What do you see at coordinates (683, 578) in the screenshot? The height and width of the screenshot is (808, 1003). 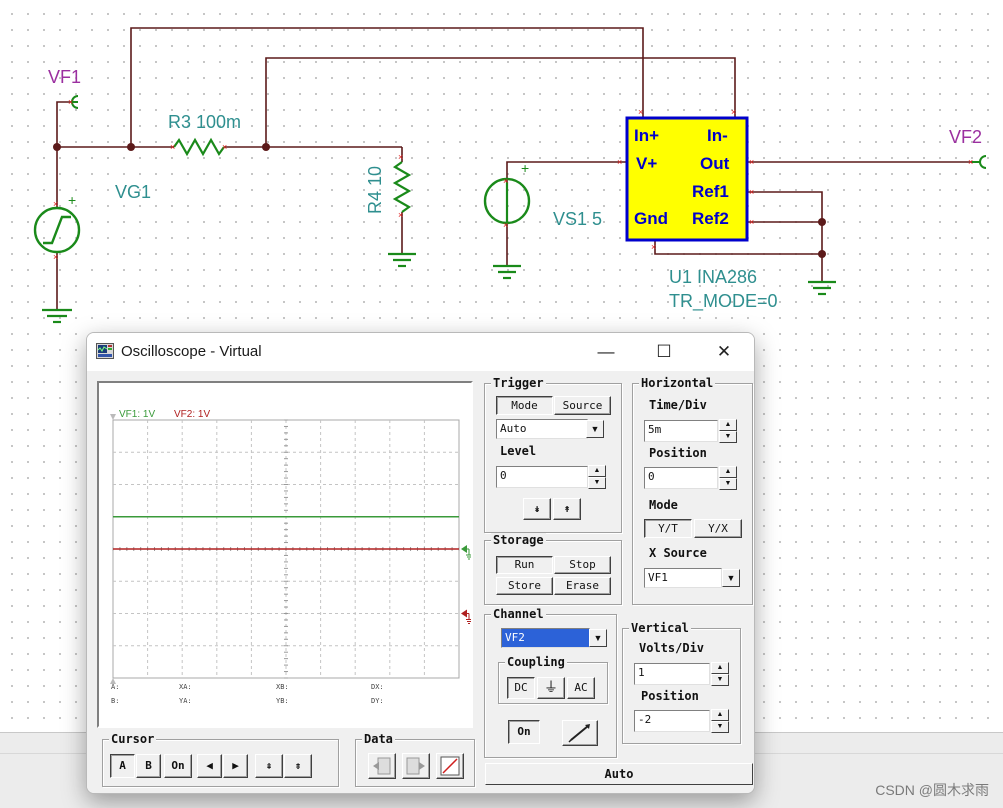 I see `x-source-select: VF1` at bounding box center [683, 578].